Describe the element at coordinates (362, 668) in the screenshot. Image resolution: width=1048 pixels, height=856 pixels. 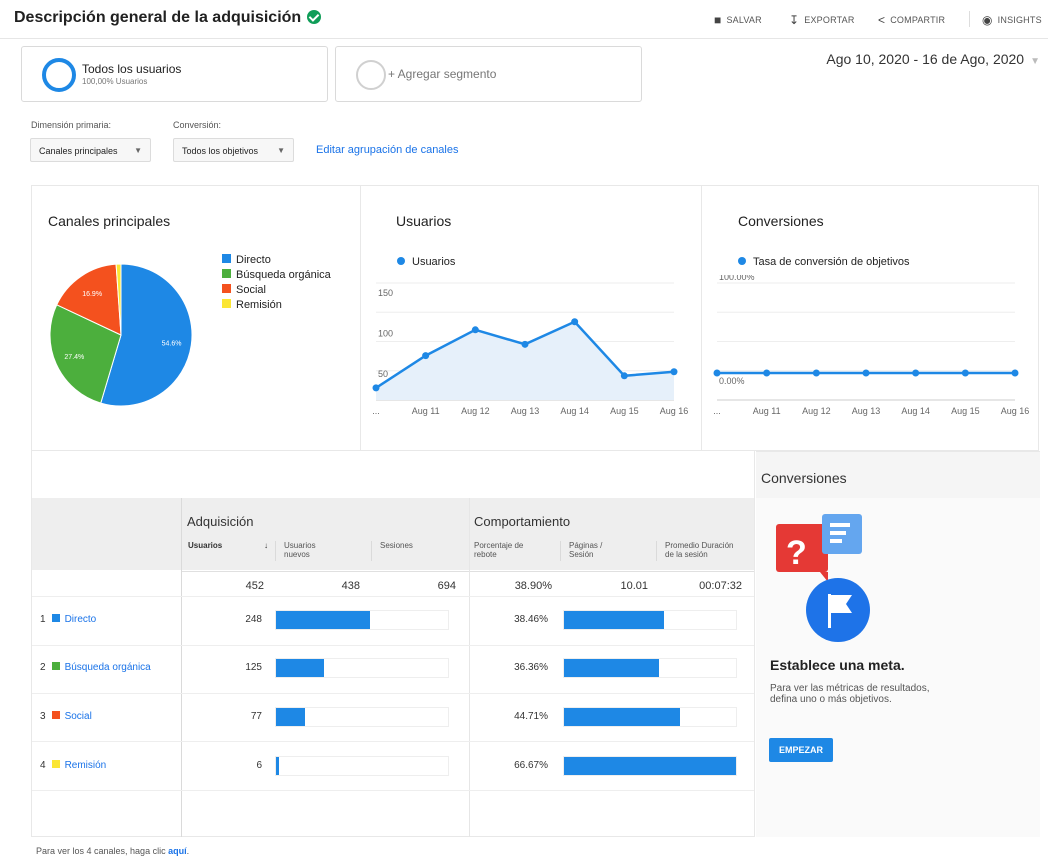
I see `users-share-bar` at that location.